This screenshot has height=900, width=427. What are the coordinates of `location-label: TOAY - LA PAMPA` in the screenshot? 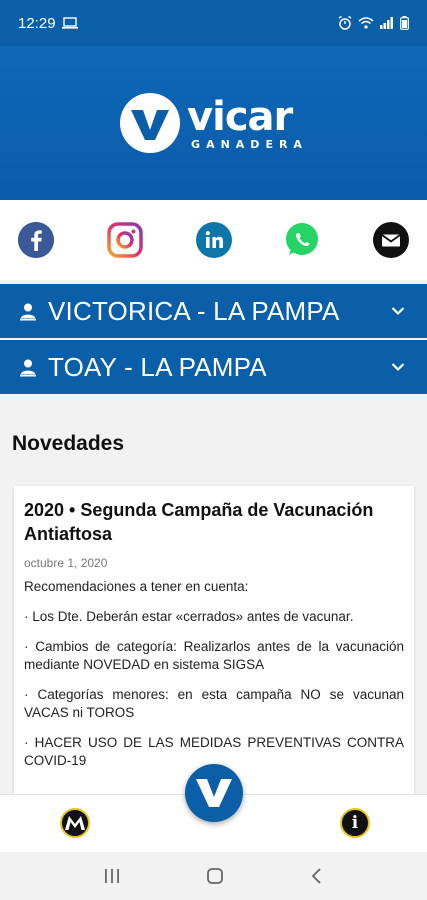 It's located at (157, 366).